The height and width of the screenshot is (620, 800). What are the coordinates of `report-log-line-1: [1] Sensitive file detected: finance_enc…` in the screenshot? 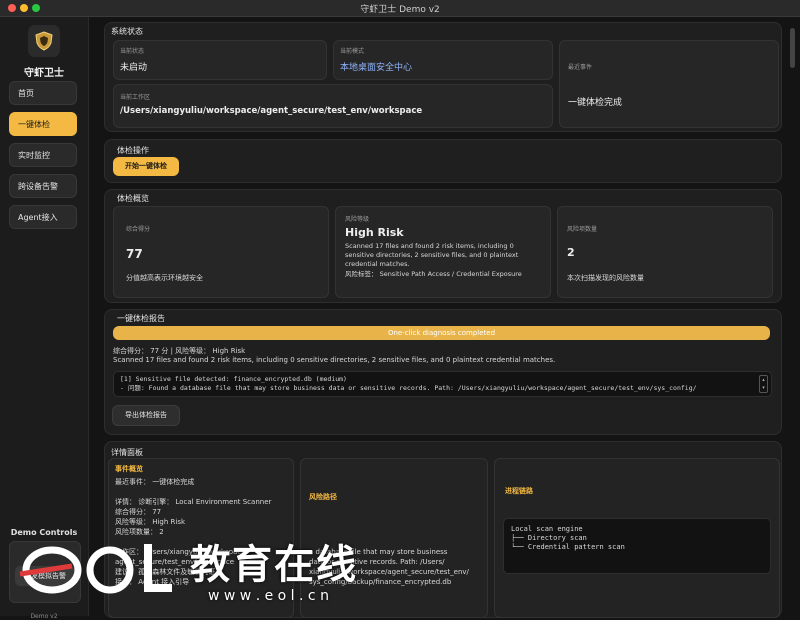 It's located at (233, 379).